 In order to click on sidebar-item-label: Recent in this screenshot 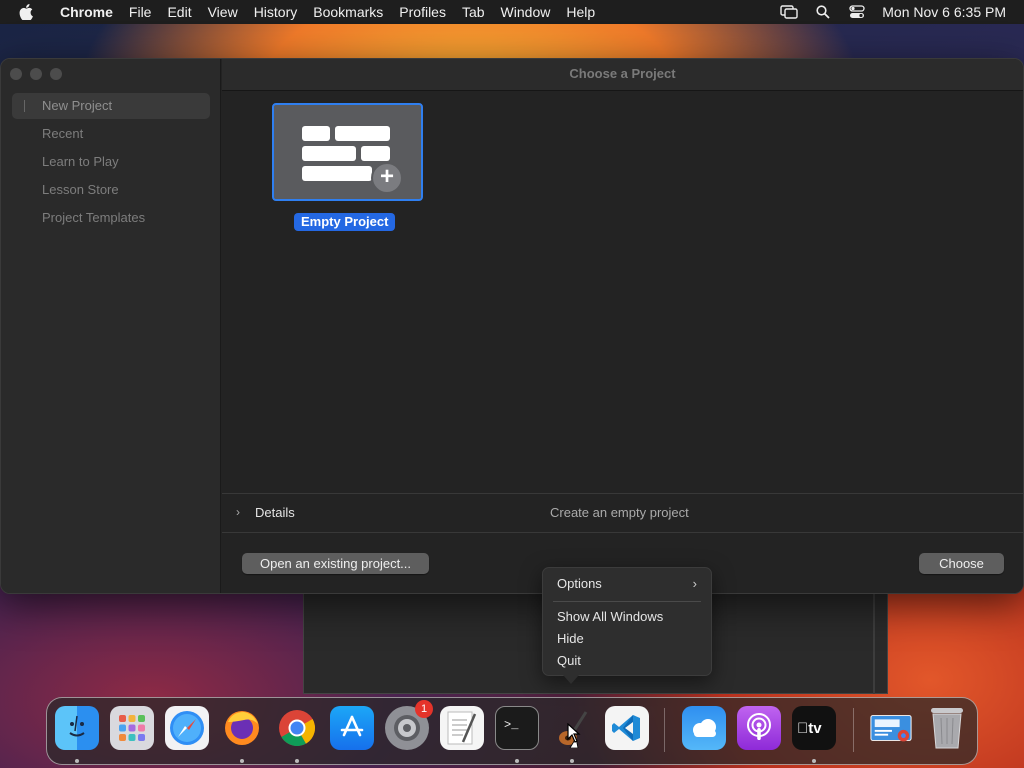, I will do `click(63, 133)`.